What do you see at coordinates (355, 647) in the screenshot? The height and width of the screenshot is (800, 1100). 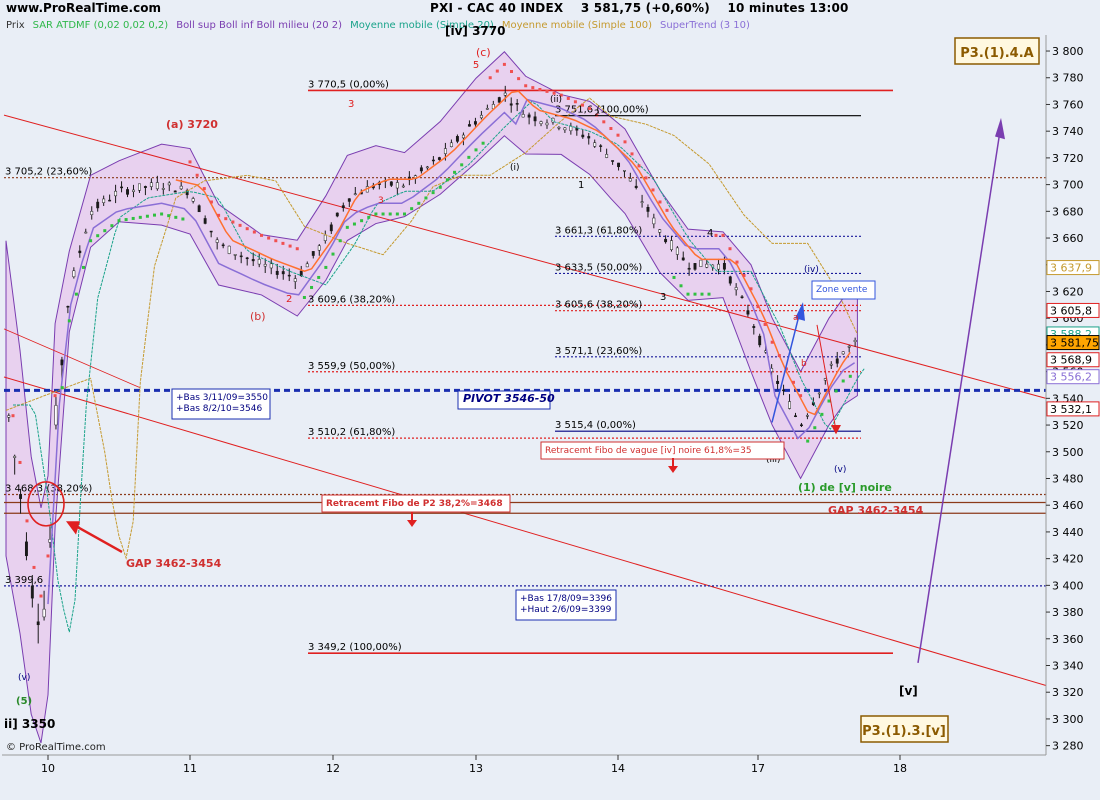 I see `level-label: 3 349,2 (100,00%)` at bounding box center [355, 647].